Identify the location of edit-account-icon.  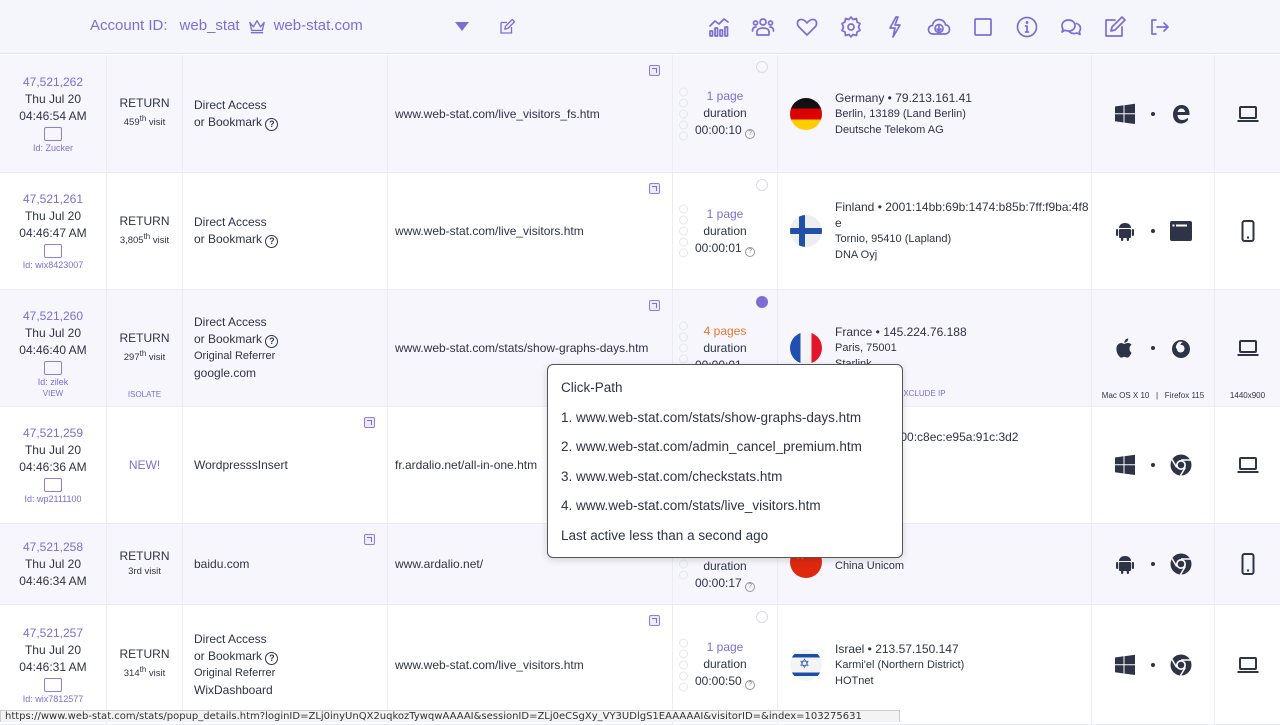
(507, 27).